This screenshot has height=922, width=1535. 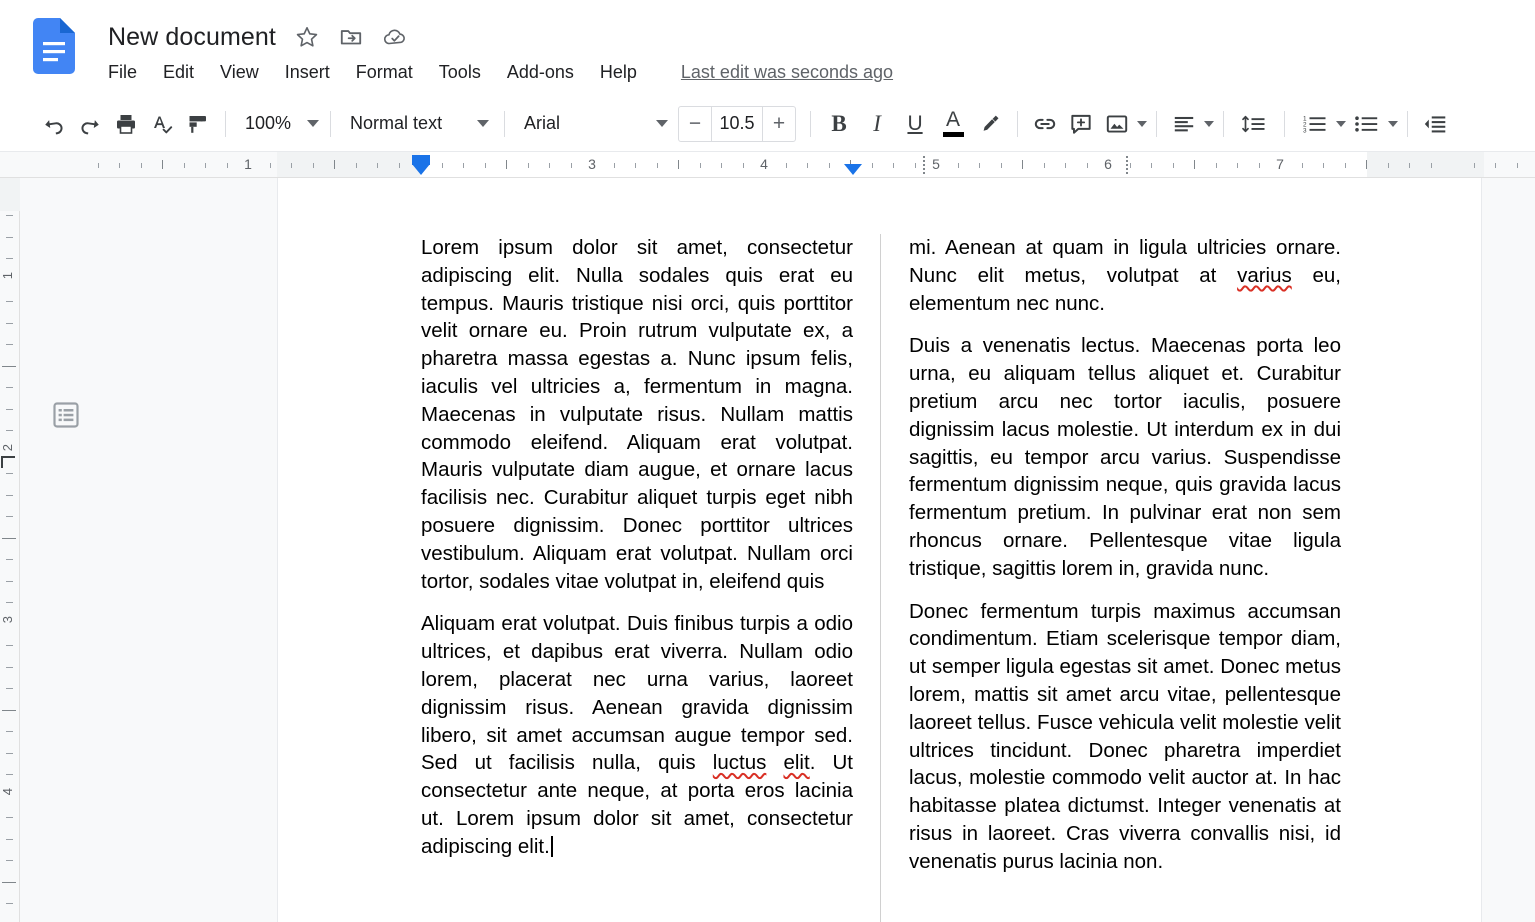 What do you see at coordinates (307, 72) in the screenshot?
I see `menu-item-insert: Insert` at bounding box center [307, 72].